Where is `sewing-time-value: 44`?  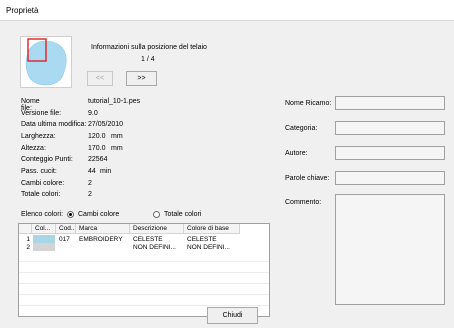
sewing-time-value: 44 is located at coordinates (92, 171).